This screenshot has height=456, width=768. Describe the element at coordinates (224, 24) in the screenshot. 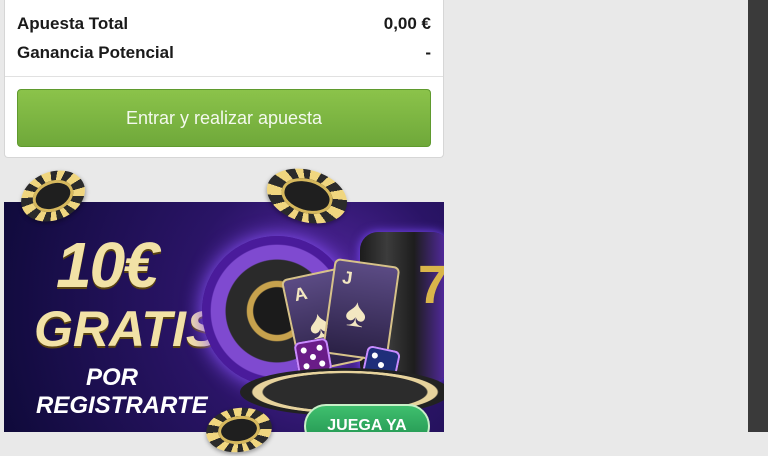

I see `total-row: Apuesta Total 0,00 €` at that location.